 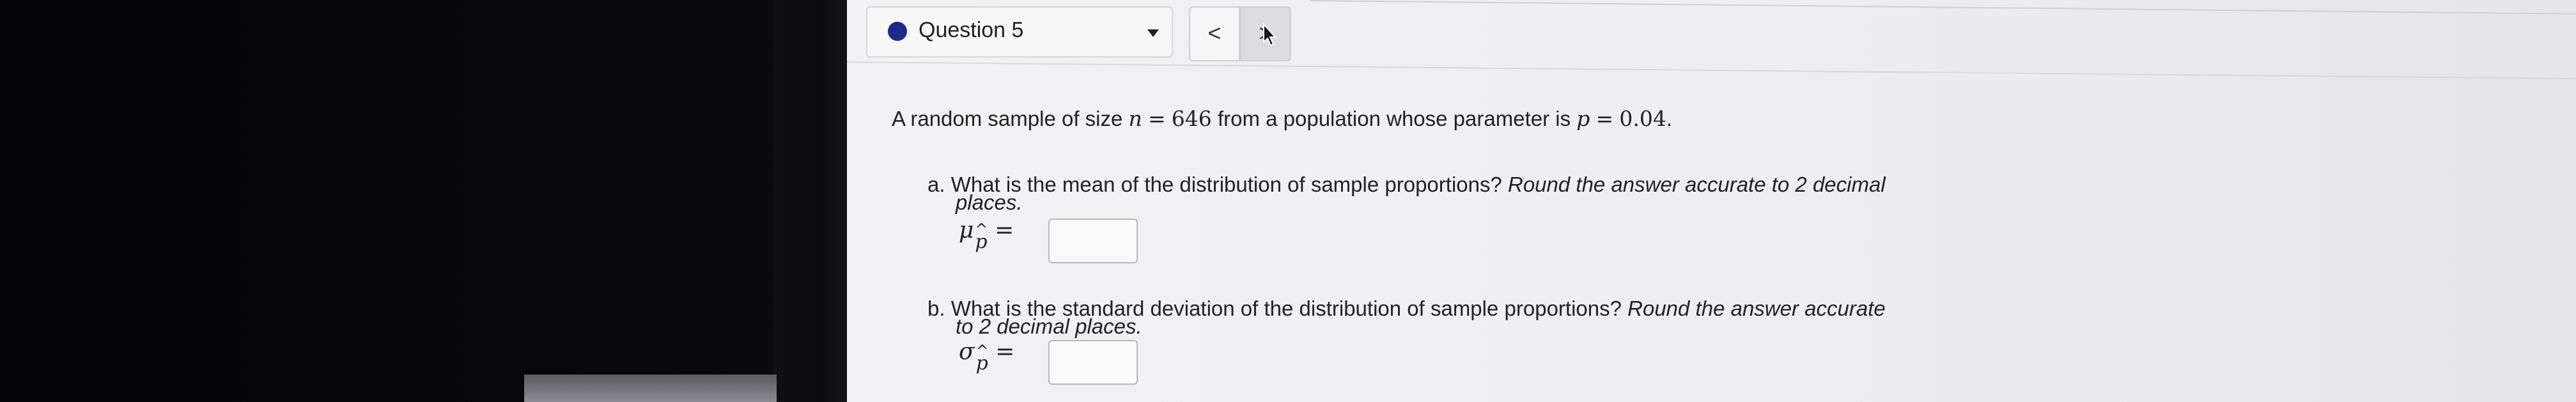 I want to click on monitor-bezel, so click(x=810, y=201).